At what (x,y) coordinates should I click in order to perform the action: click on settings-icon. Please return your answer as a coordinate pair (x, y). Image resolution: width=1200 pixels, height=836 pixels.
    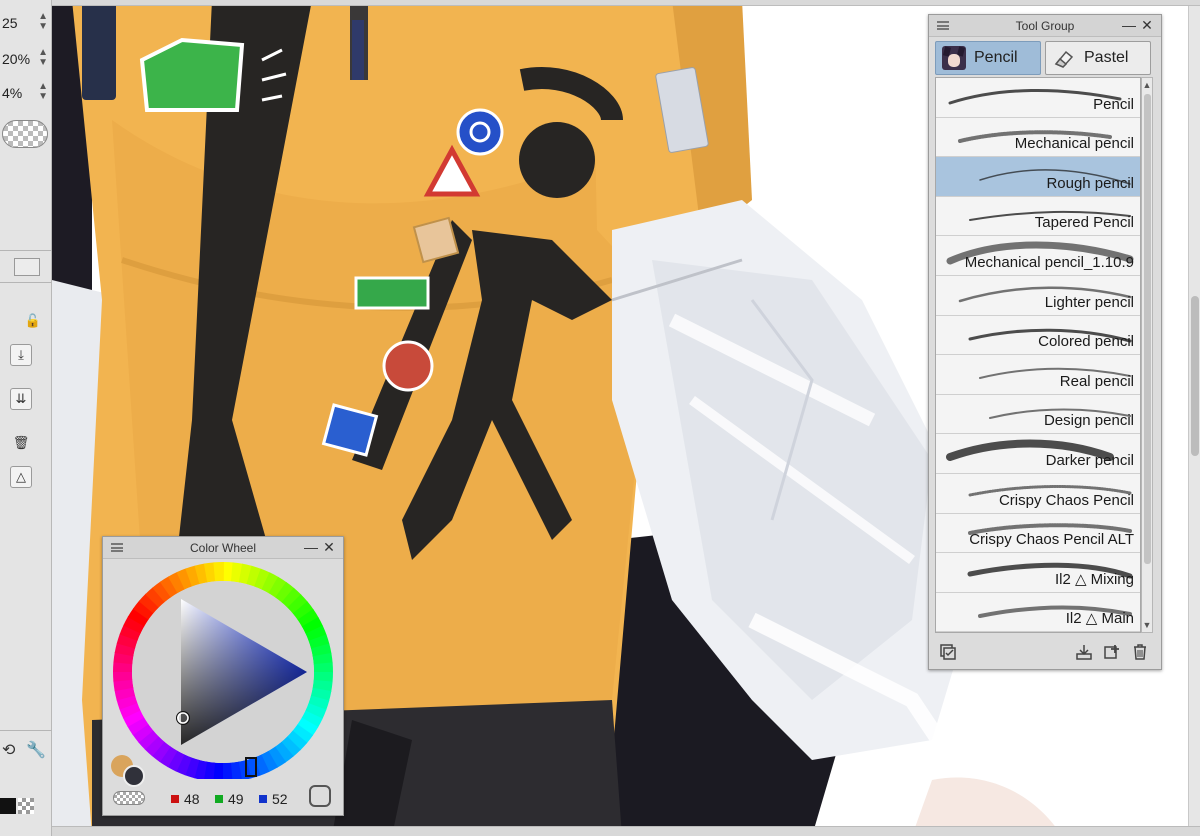
    Looking at the image, I should click on (948, 652).